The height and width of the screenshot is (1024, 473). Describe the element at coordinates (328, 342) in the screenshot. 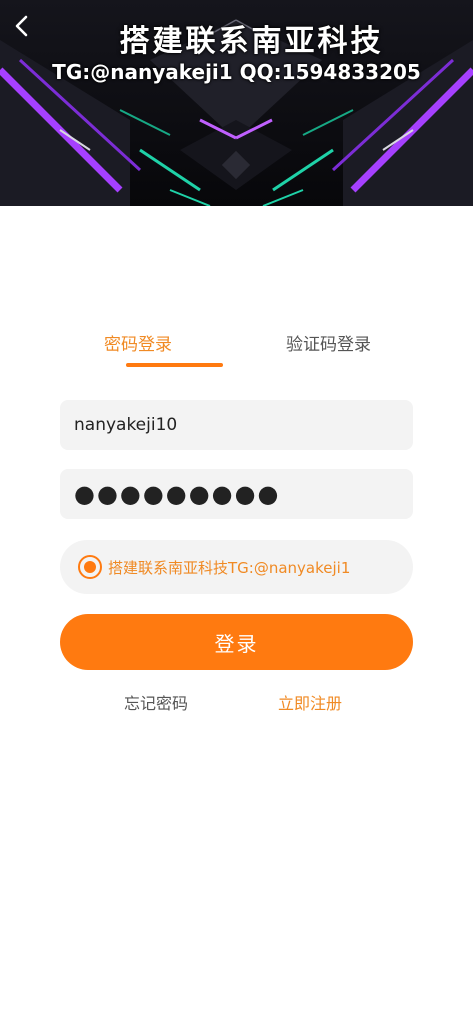

I see `tab-code-login: 验证码登录` at that location.